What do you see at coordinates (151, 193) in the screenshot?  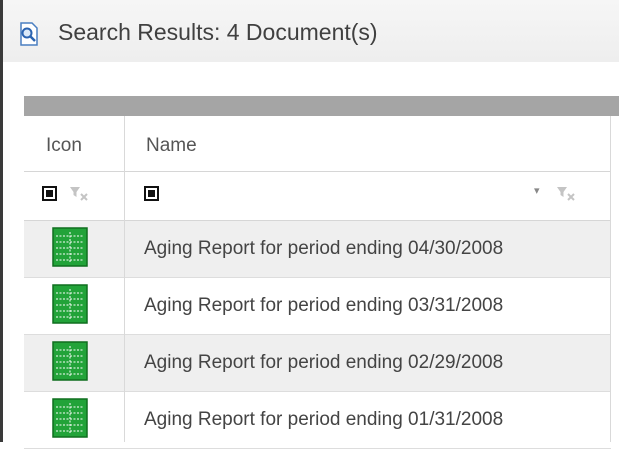 I see `name-filter-checkbox` at bounding box center [151, 193].